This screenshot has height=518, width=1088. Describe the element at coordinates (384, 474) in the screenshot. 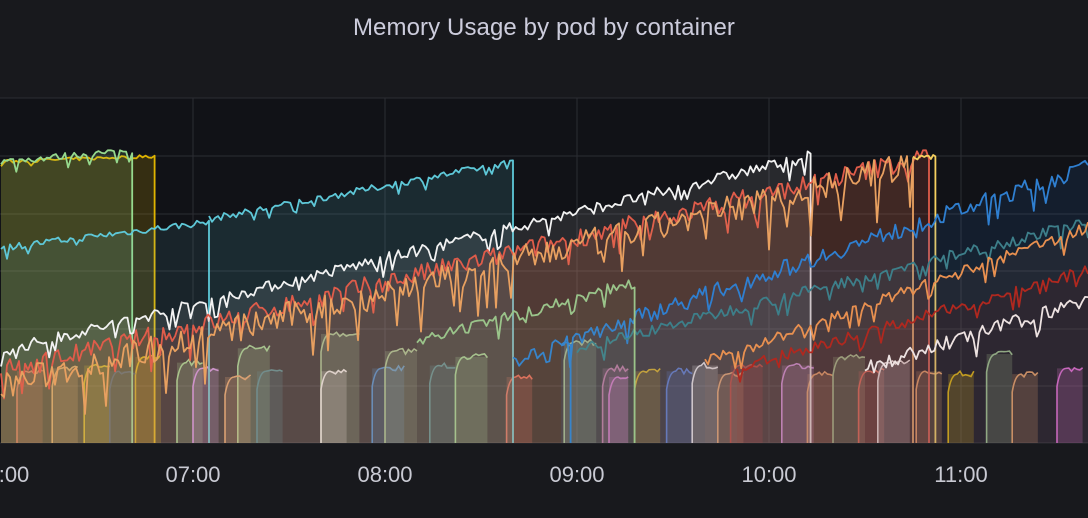

I see `x-tick-label: 08:00` at that location.